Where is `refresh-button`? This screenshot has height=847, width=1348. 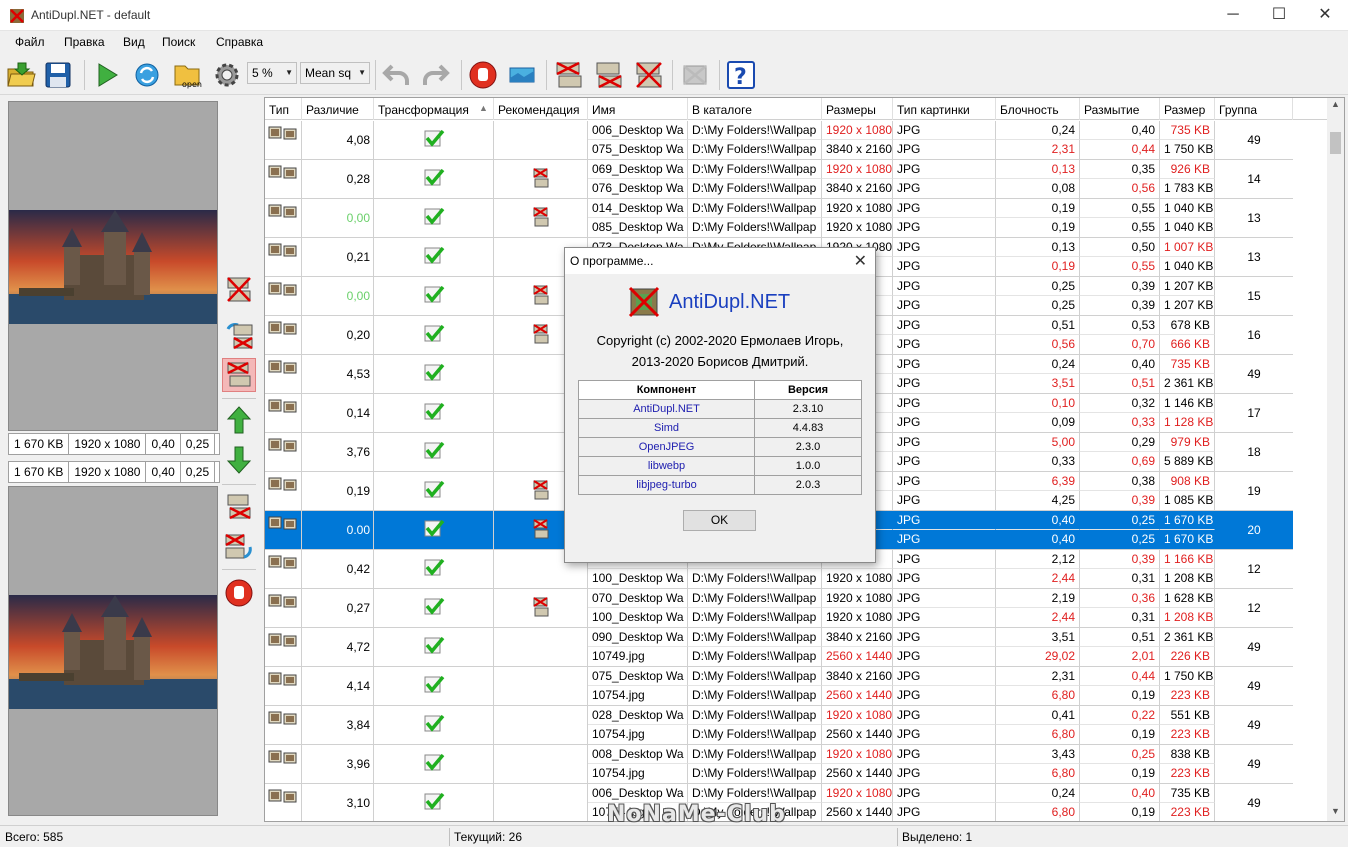
refresh-button is located at coordinates (147, 75).